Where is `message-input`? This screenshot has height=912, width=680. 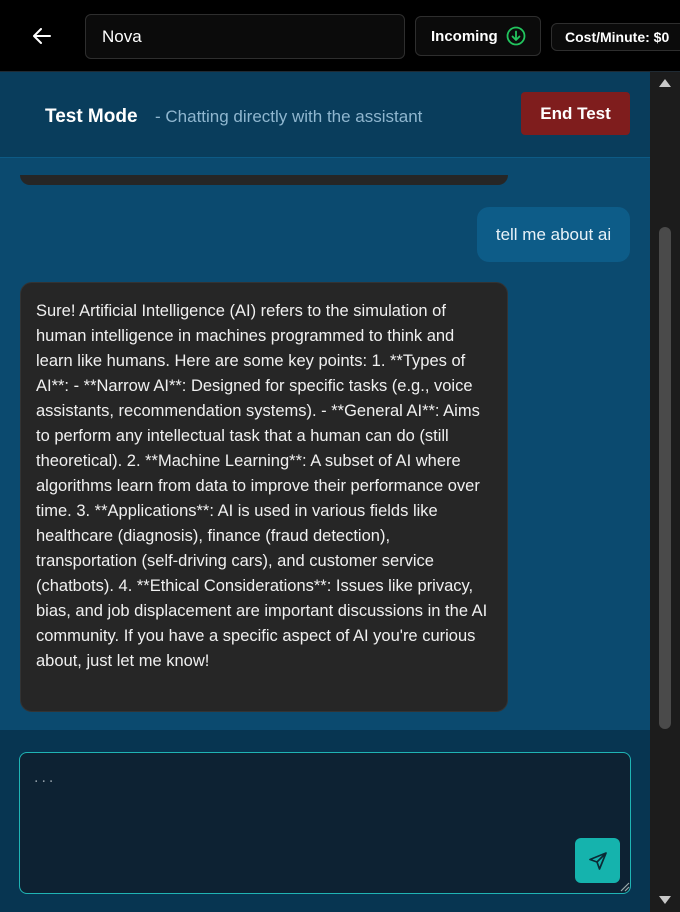 message-input is located at coordinates (325, 823).